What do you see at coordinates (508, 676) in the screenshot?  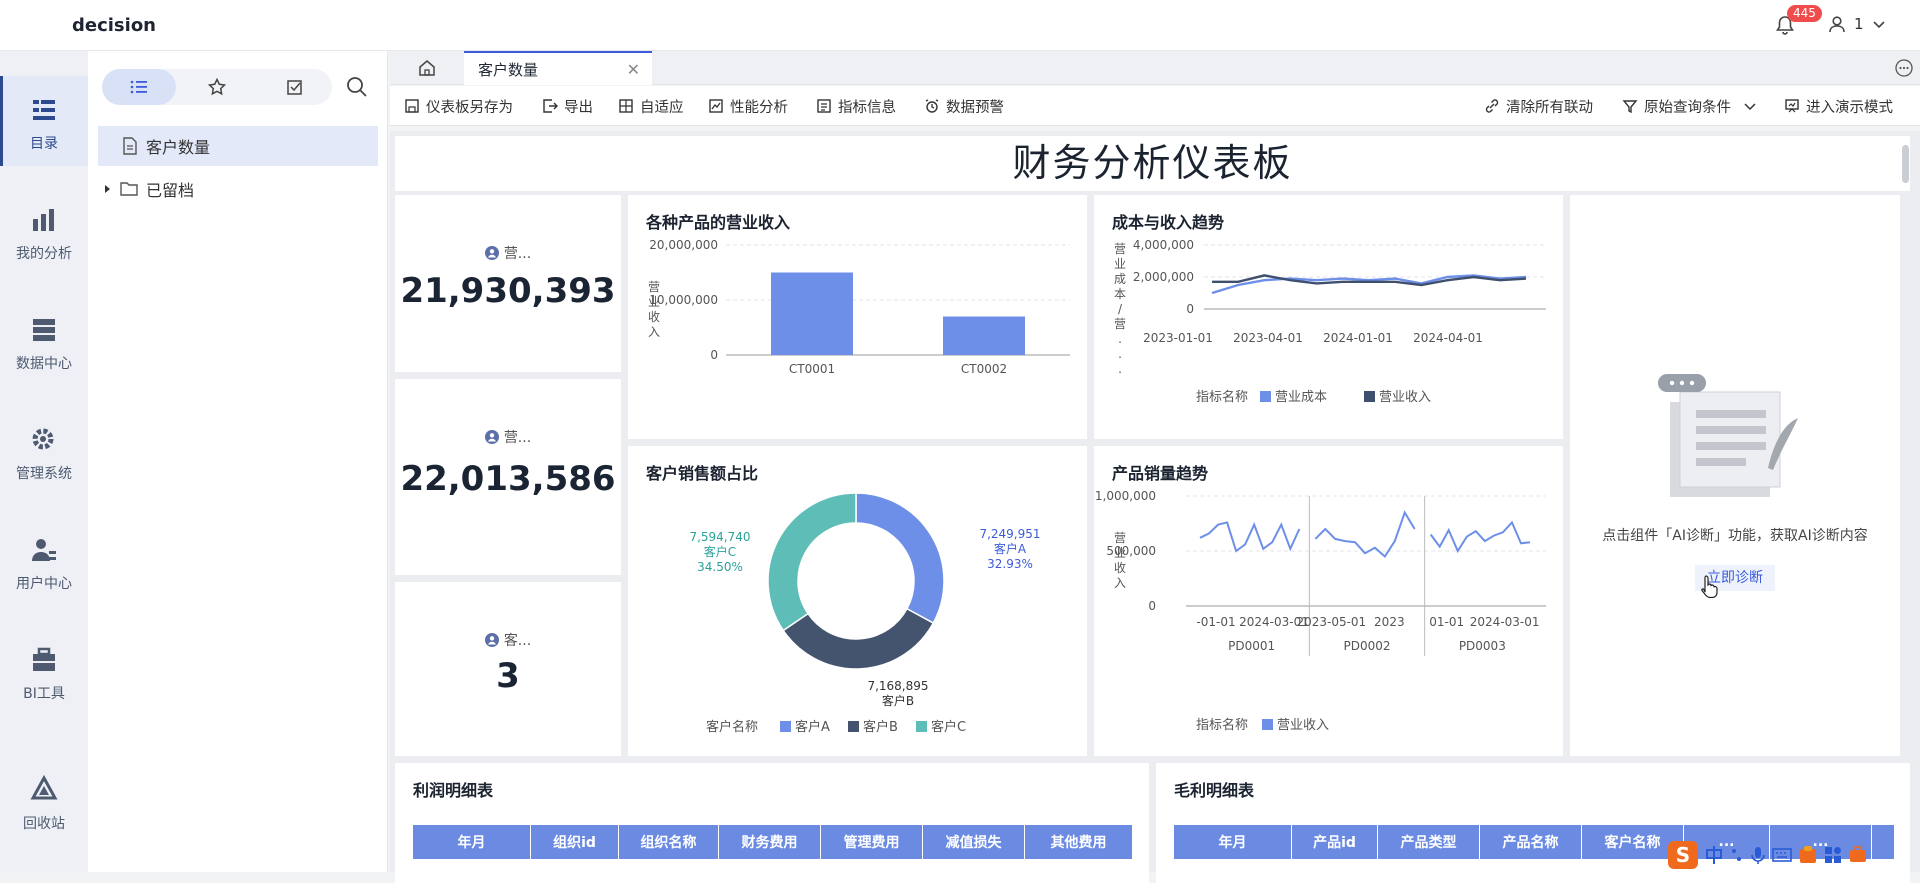 I see `kpi-value: 3` at bounding box center [508, 676].